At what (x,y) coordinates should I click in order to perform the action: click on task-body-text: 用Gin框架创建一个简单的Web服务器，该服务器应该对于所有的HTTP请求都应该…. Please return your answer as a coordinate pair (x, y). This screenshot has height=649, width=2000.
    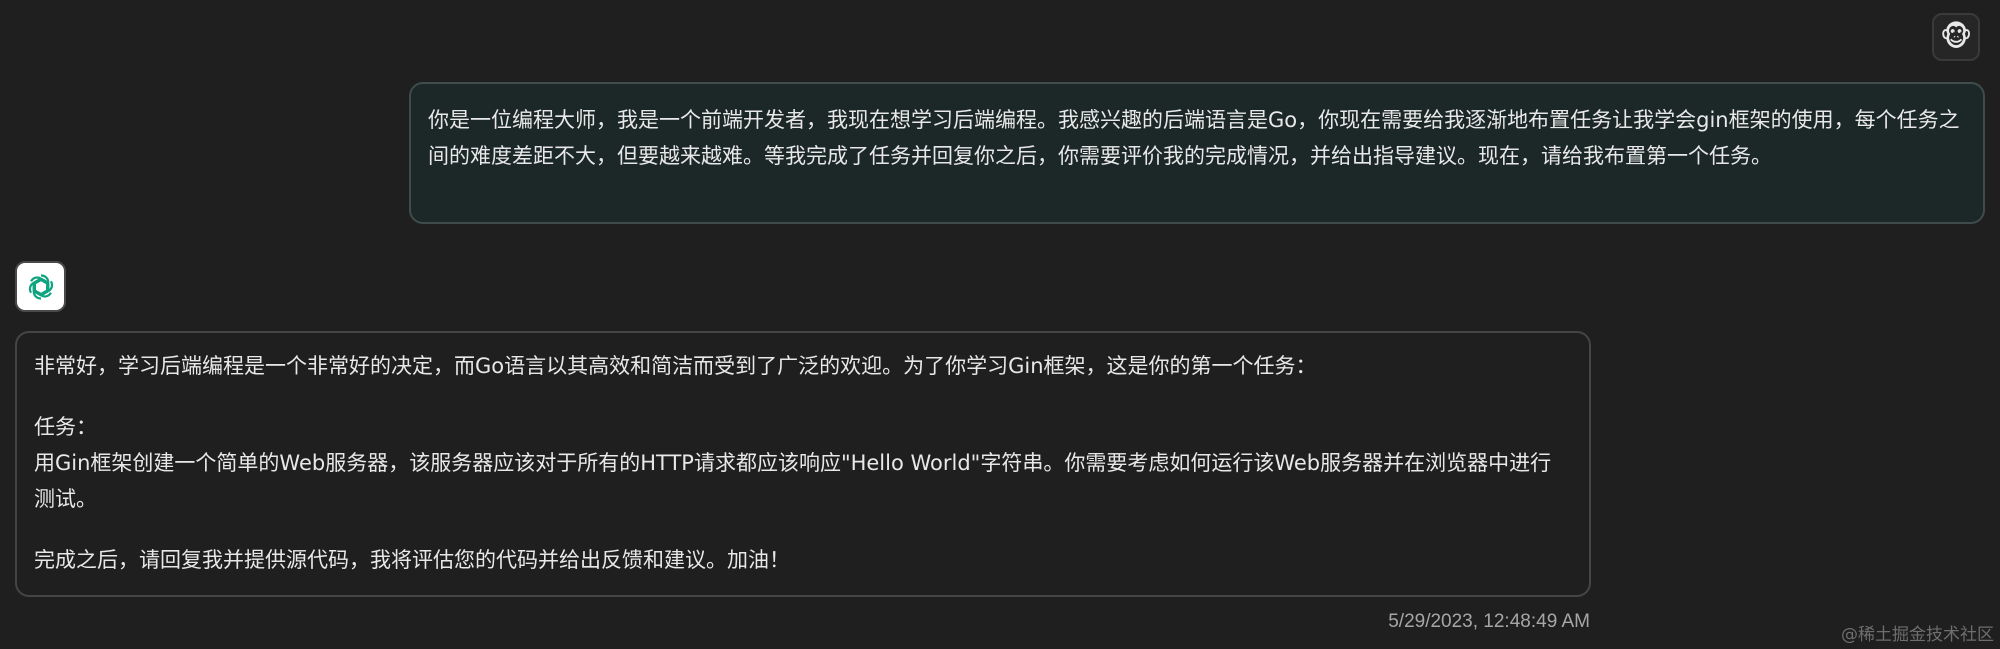
    Looking at the image, I should click on (793, 481).